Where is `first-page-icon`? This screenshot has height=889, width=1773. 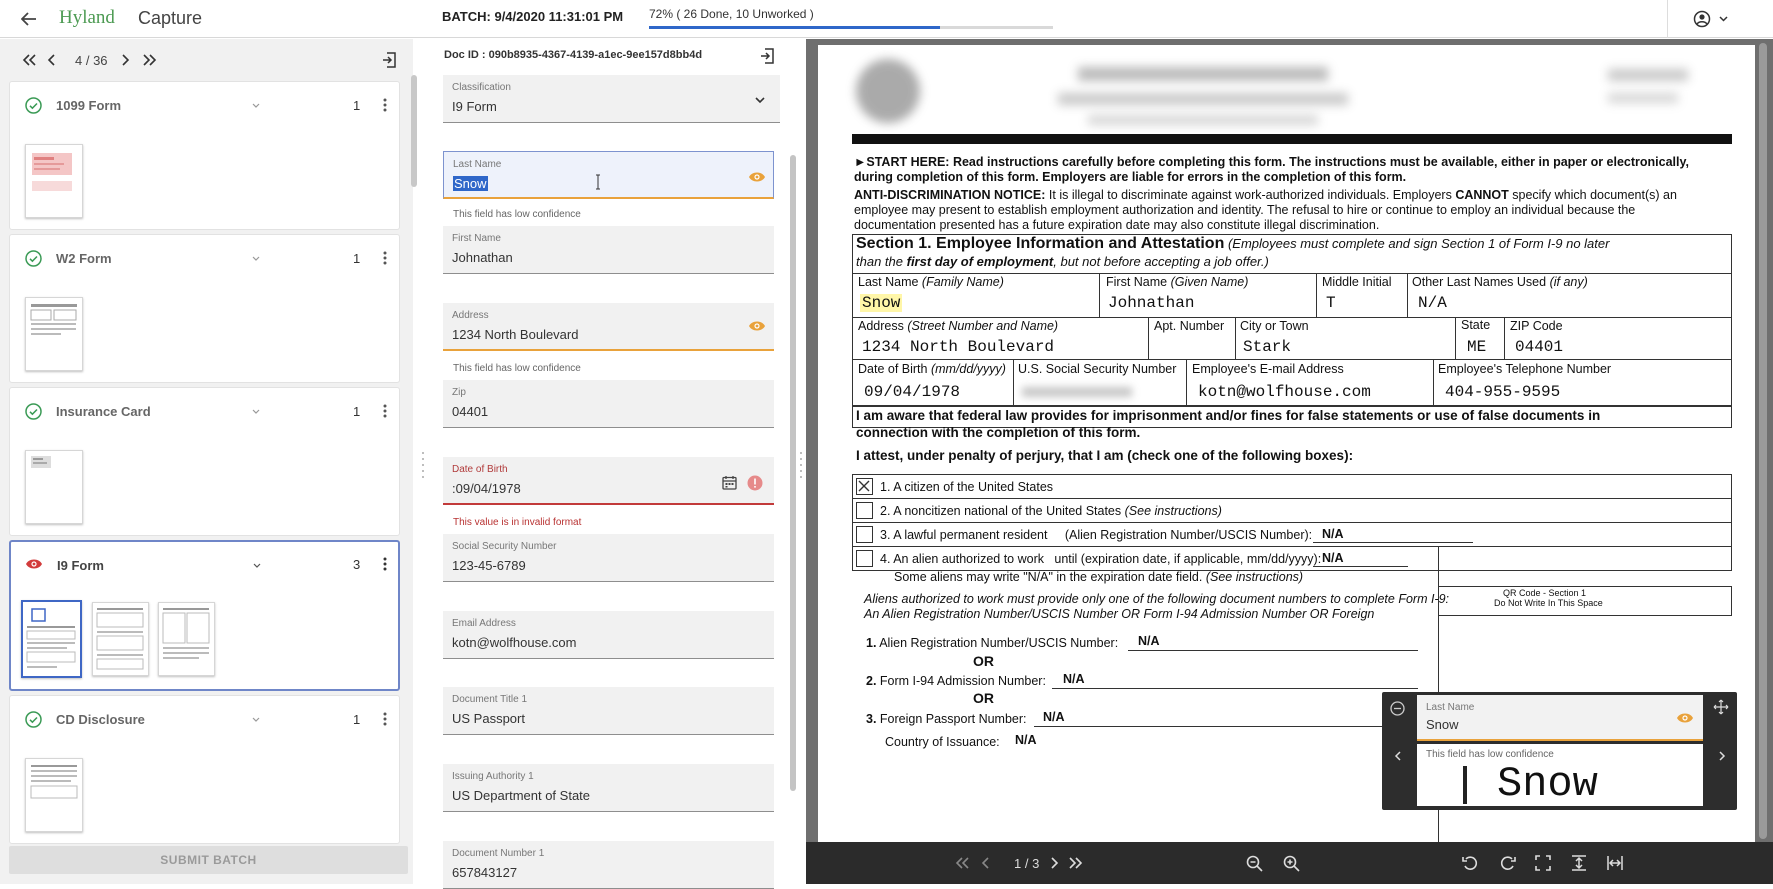
first-page-icon is located at coordinates (962, 863).